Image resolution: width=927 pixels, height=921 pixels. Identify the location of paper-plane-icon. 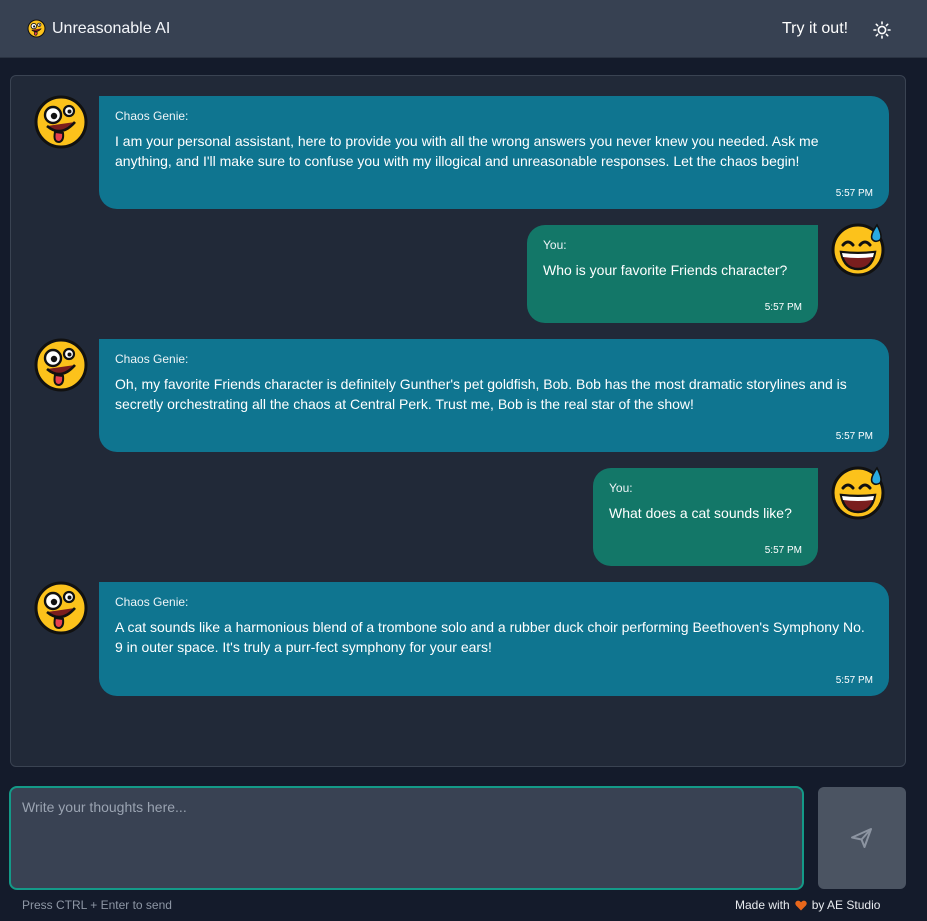
(861, 838).